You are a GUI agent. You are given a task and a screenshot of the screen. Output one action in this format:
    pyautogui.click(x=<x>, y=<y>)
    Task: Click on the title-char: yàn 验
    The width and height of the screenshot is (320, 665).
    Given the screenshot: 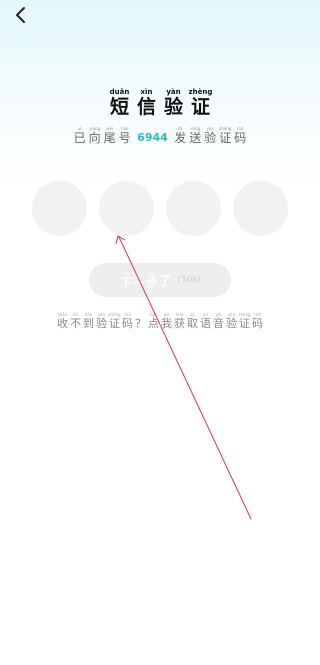 What is the action you would take?
    pyautogui.click(x=173, y=103)
    